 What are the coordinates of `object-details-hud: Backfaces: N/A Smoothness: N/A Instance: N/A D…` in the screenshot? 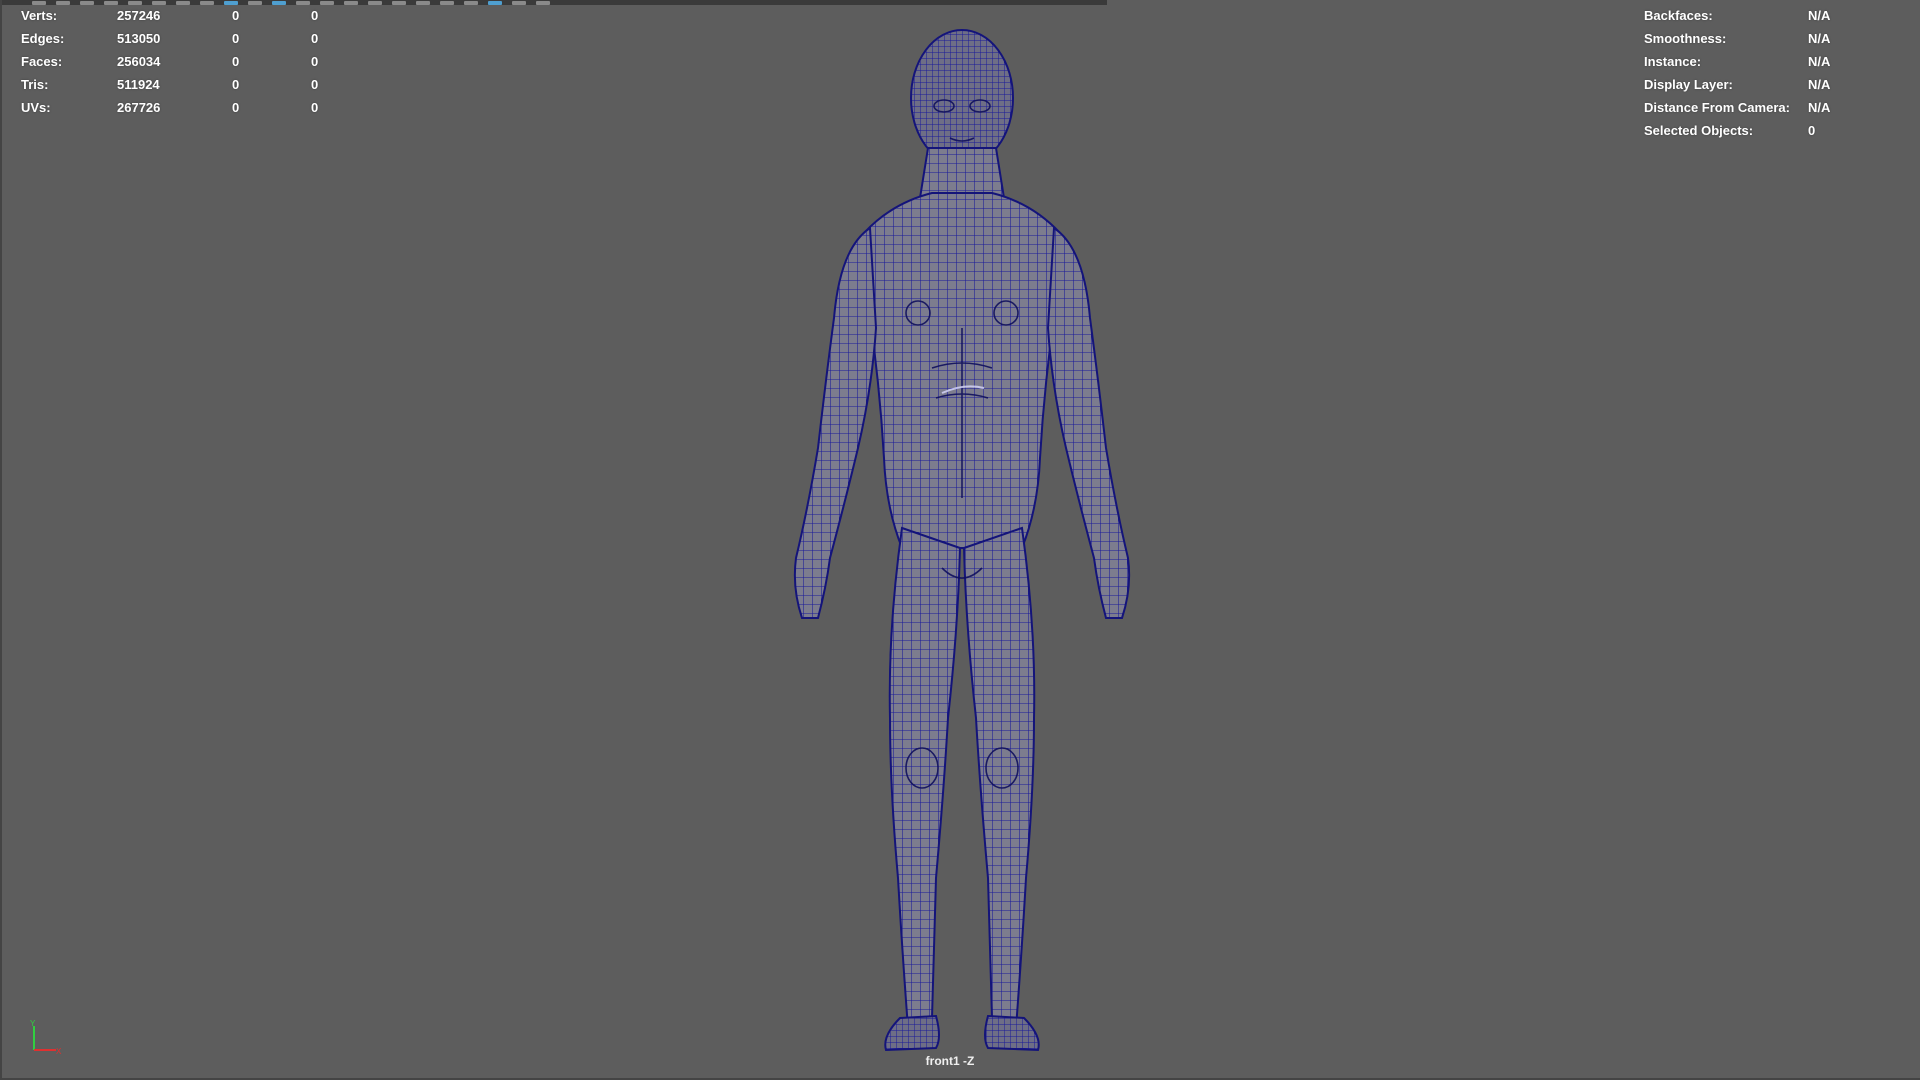 It's located at (1779, 73).